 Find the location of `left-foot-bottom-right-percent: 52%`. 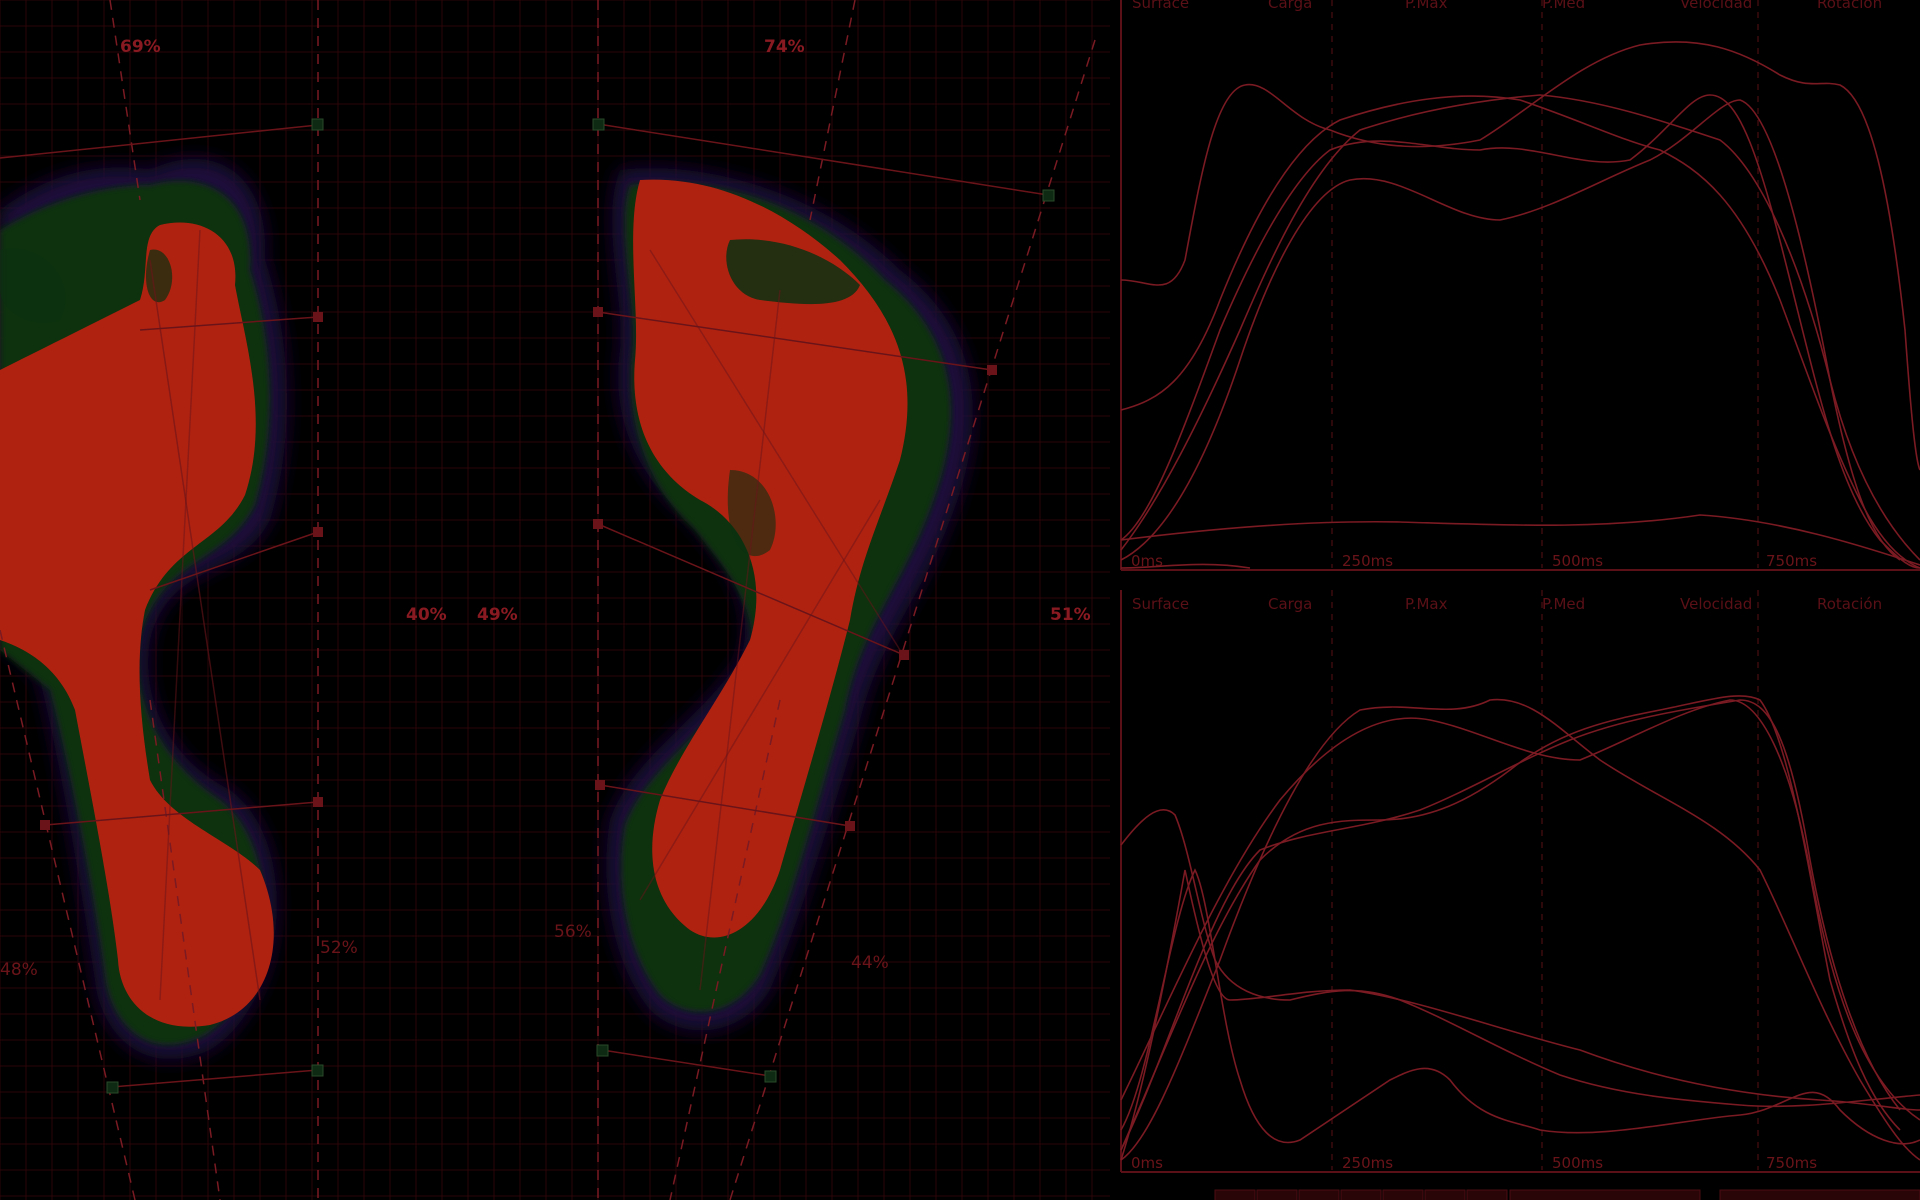

left-foot-bottom-right-percent: 52% is located at coordinates (339, 948).